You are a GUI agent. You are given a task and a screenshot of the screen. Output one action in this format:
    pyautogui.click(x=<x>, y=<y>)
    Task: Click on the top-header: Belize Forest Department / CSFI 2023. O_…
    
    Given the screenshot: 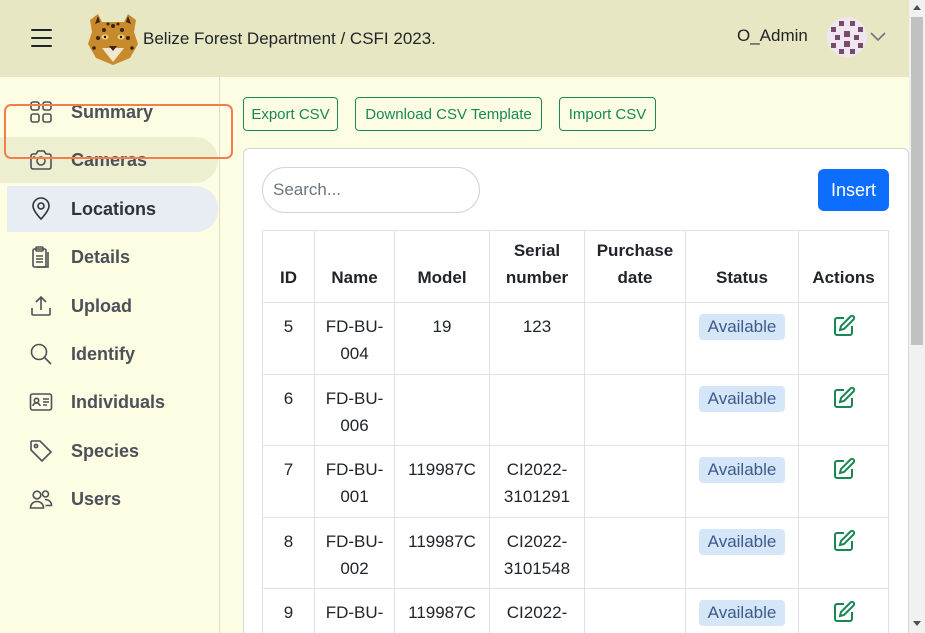 What is the action you would take?
    pyautogui.click(x=454, y=38)
    